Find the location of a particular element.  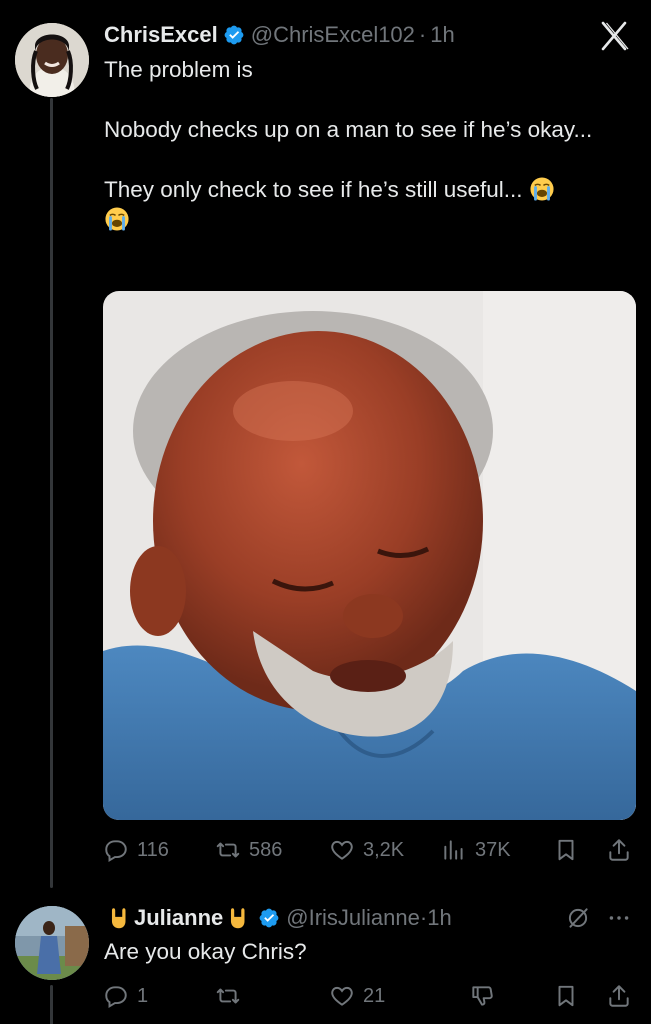

reply-reply-count: 1 is located at coordinates (143, 995).